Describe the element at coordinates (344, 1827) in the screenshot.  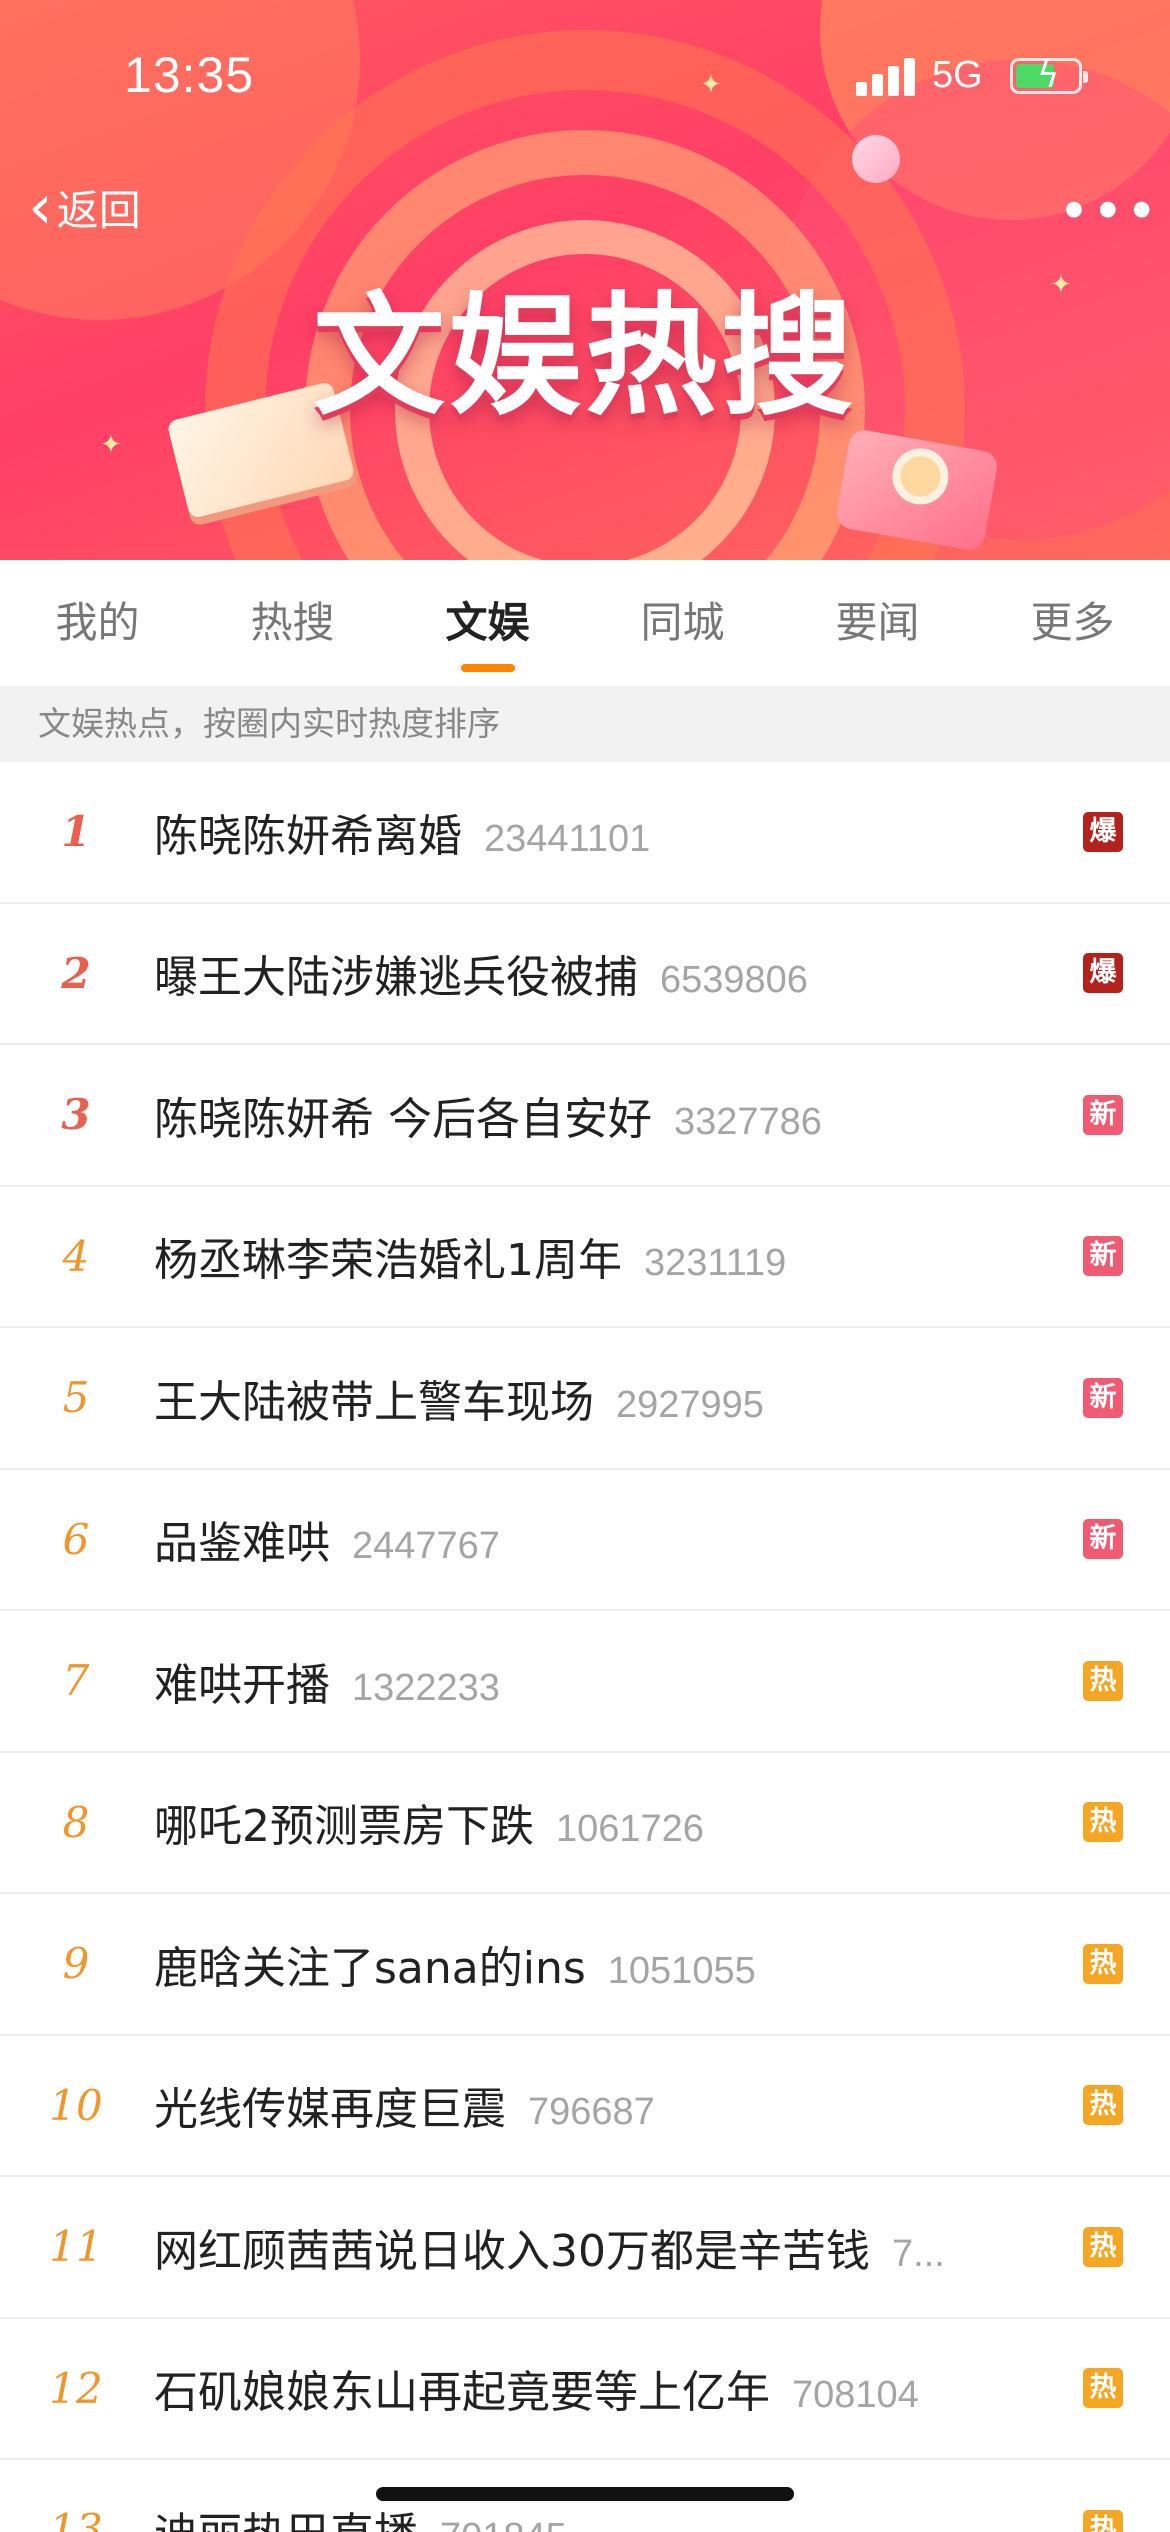
I see `topic-title: 哪吒2预测票房下跌` at that location.